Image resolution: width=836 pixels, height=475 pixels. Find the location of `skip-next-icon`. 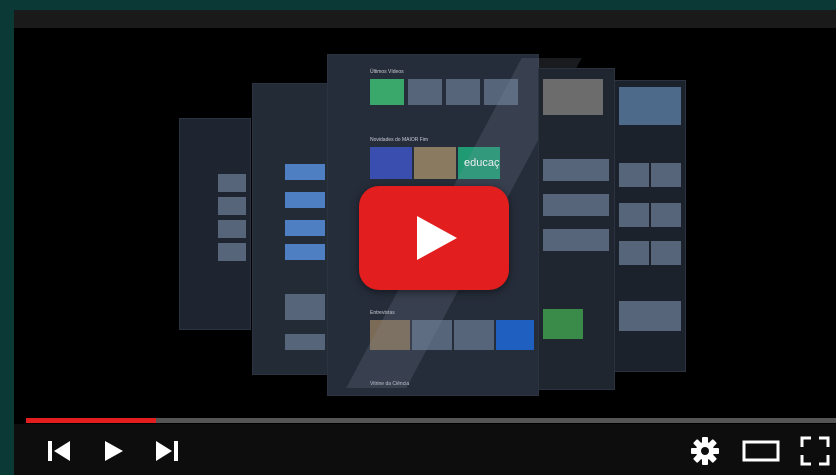

skip-next-icon is located at coordinates (167, 451).